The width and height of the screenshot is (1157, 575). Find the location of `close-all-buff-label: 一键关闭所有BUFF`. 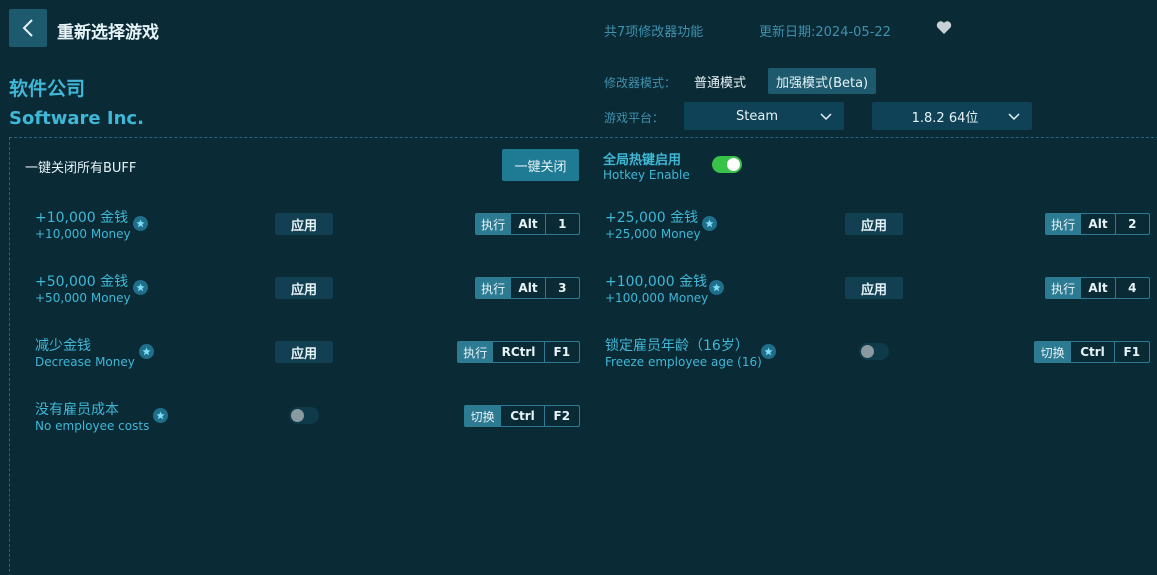

close-all-buff-label: 一键关闭所有BUFF is located at coordinates (81, 168).